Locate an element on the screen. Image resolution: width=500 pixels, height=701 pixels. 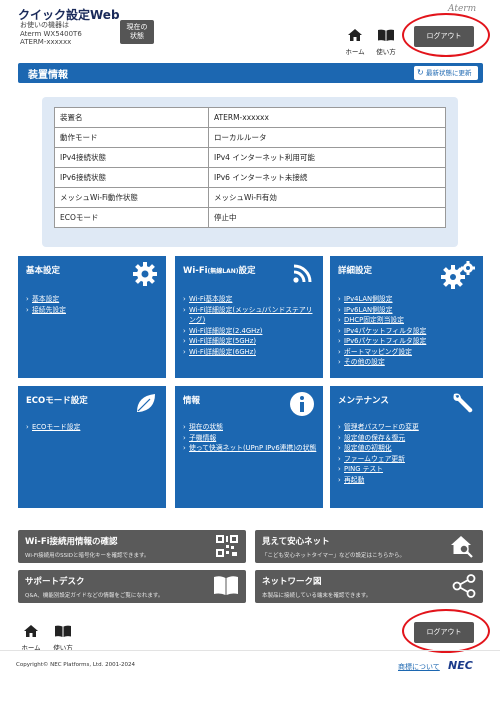
panel-support-desk: サポートデスク Q&A、機能別設定ガイドなどの情報をご覧になれます。 is located at coordinates (132, 586).